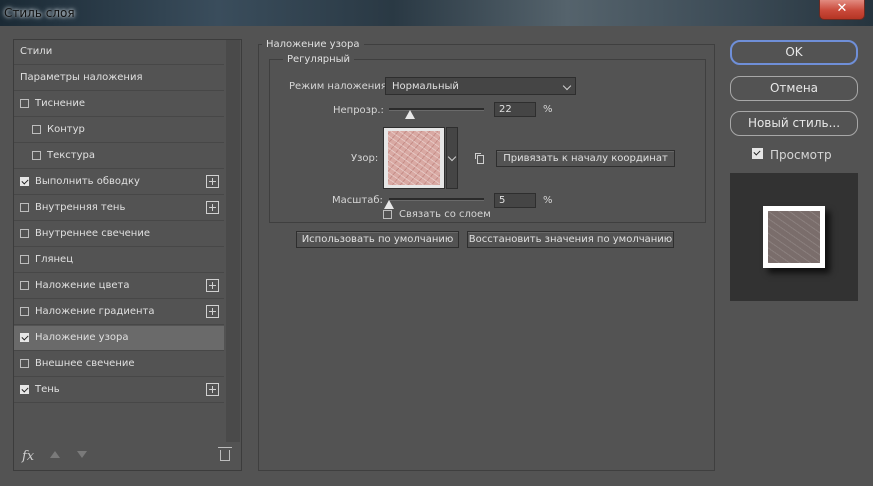 The height and width of the screenshot is (486, 873). What do you see at coordinates (92, 233) in the screenshot?
I see `style-item-label: Внутреннее свечение` at bounding box center [92, 233].